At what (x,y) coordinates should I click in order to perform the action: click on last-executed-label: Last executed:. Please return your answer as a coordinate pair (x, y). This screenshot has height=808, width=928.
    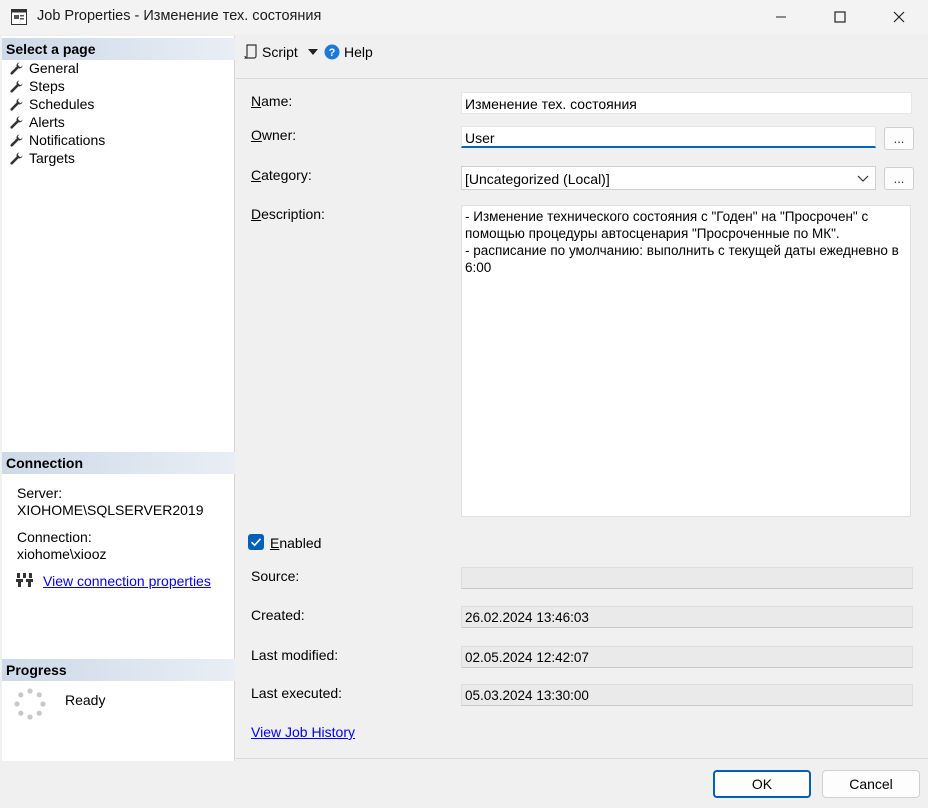
    Looking at the image, I should click on (297, 693).